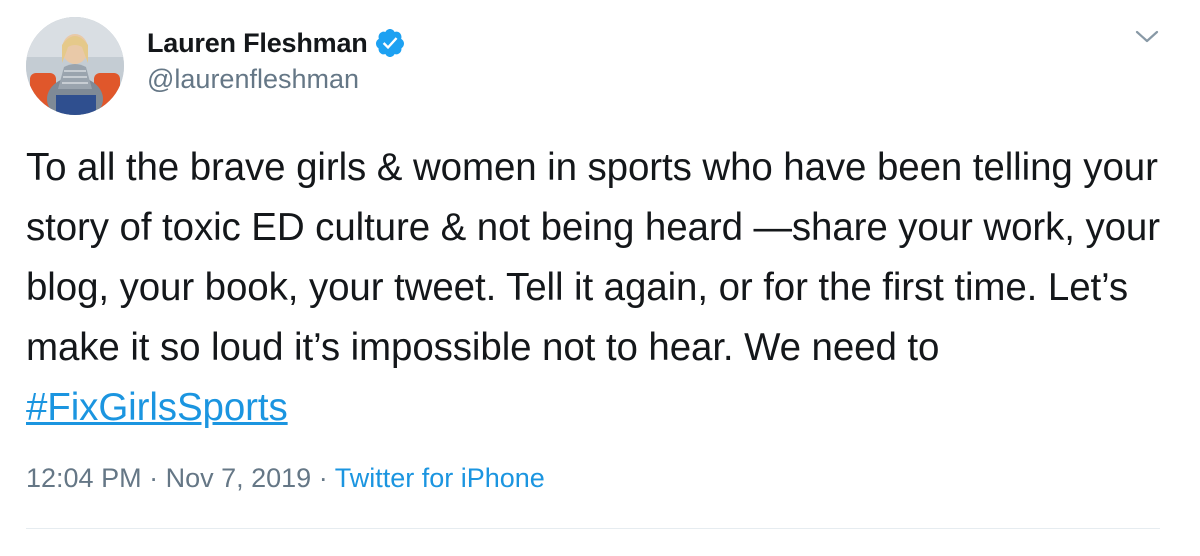 Image resolution: width=1200 pixels, height=556 pixels. I want to click on tweet-source-link: Twitter for iPhone, so click(440, 478).